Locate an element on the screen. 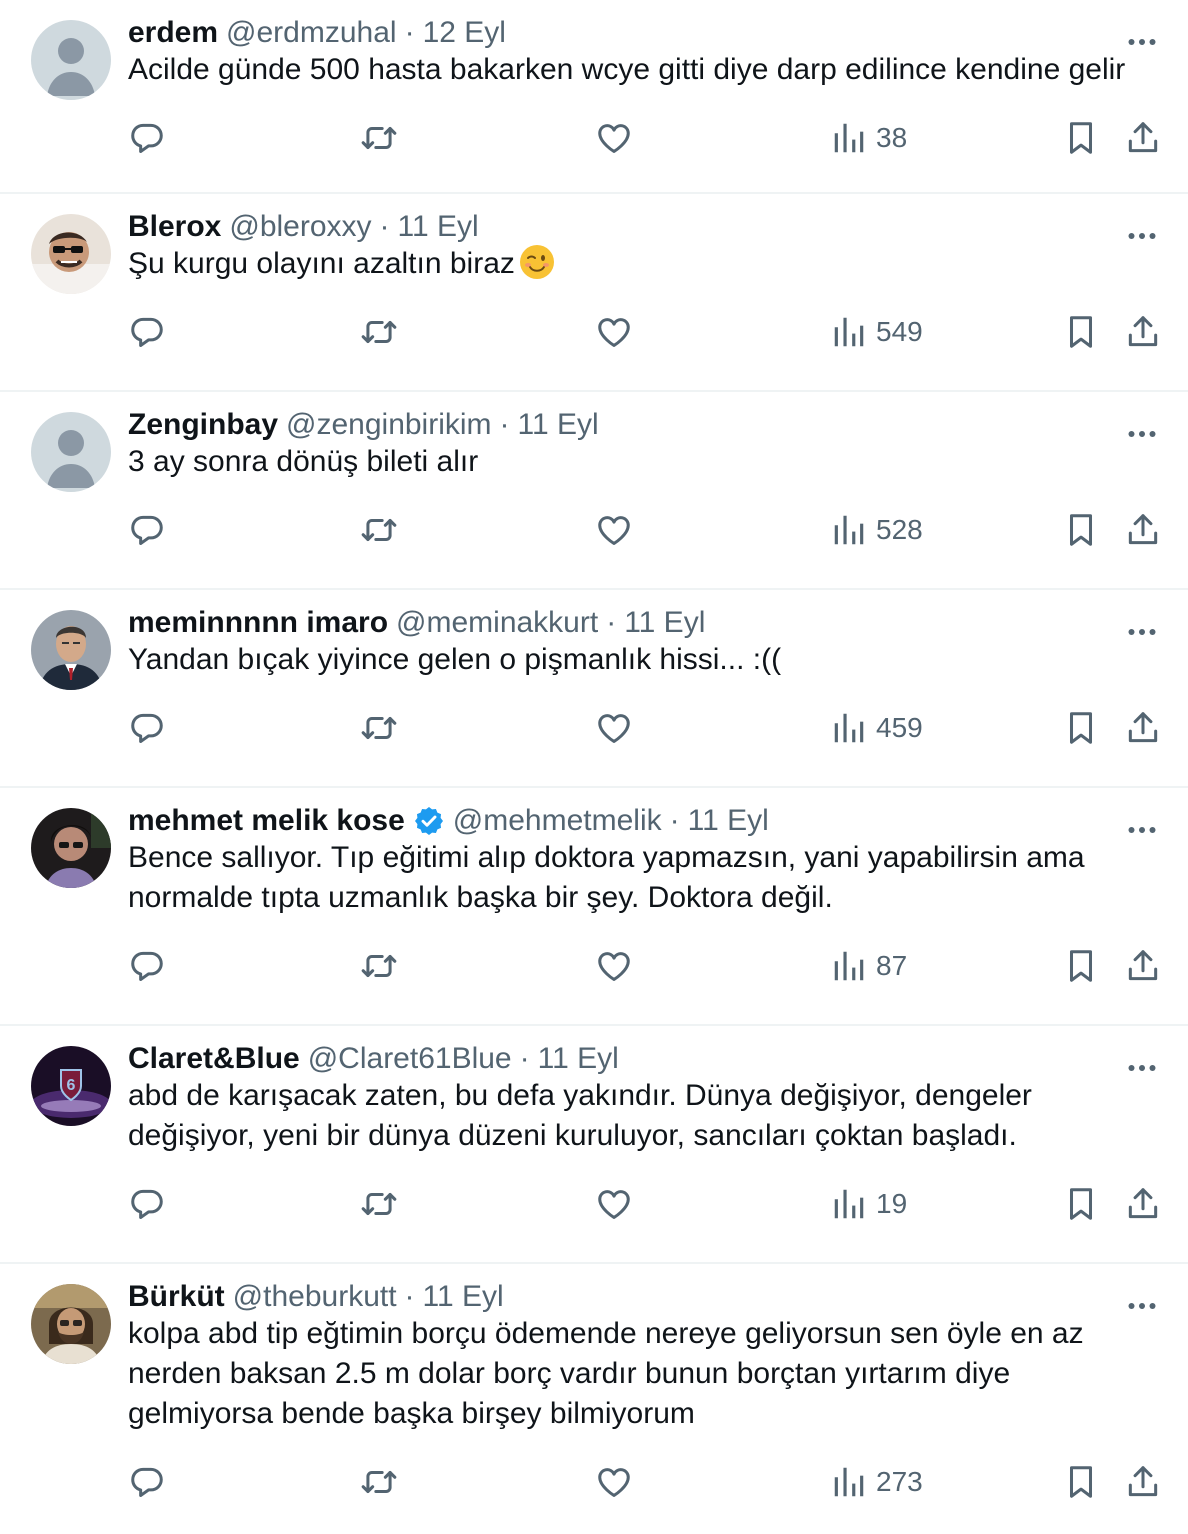  display-name: Bürküt is located at coordinates (176, 1297).